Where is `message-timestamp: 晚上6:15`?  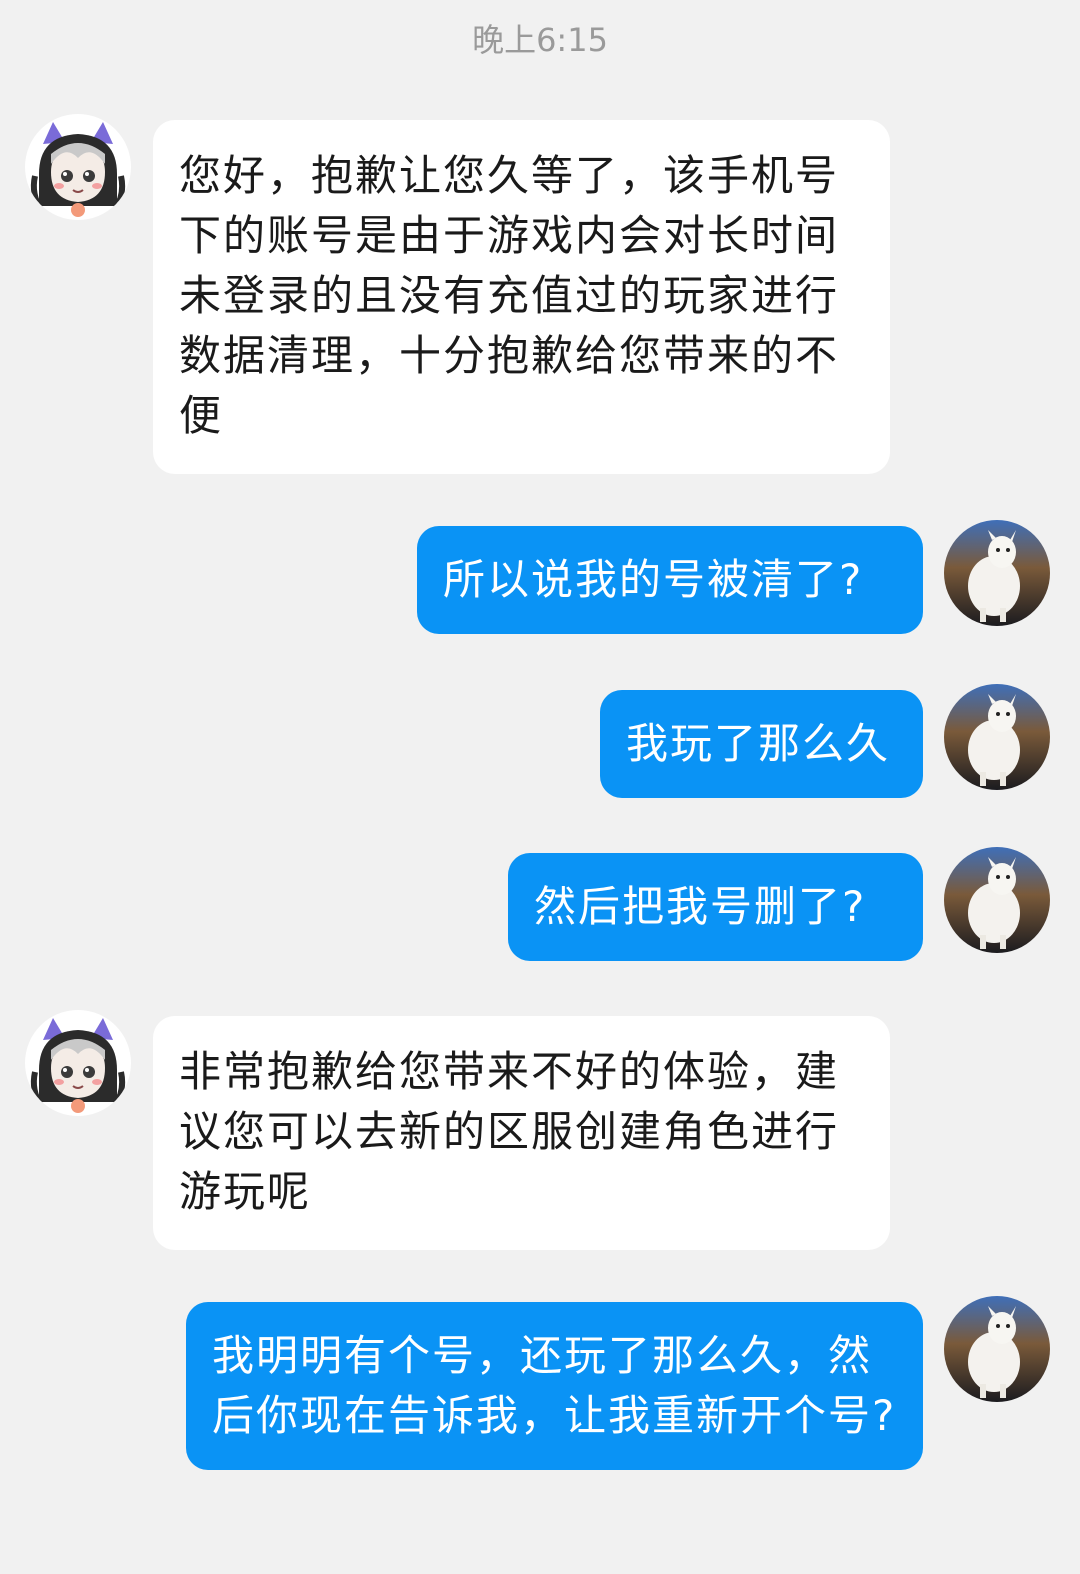 message-timestamp: 晚上6:15 is located at coordinates (540, 40).